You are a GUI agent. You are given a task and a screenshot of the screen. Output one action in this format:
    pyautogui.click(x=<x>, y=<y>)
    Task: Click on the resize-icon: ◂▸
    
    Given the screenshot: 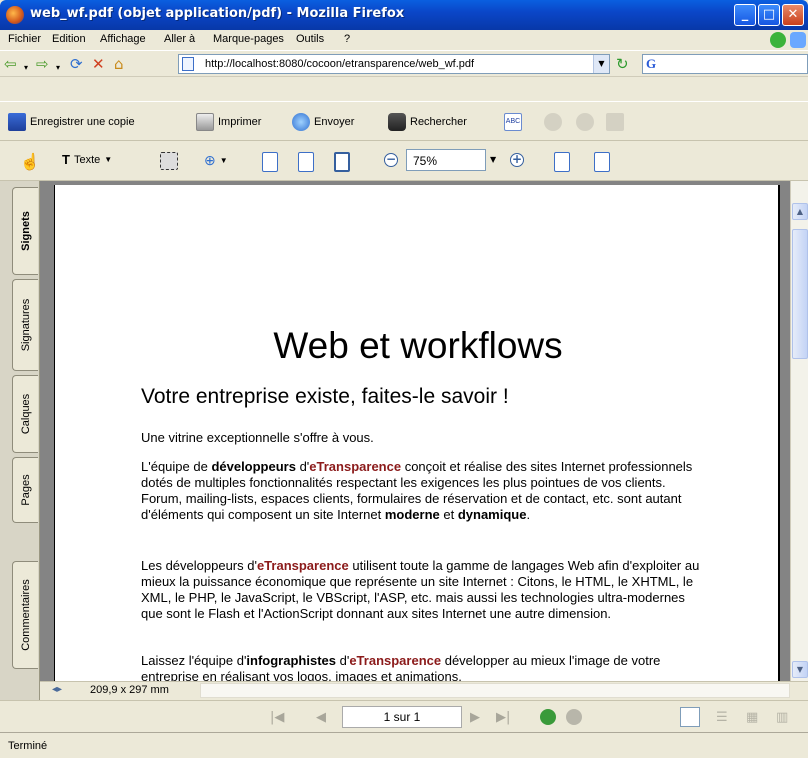 What is the action you would take?
    pyautogui.click(x=57, y=689)
    